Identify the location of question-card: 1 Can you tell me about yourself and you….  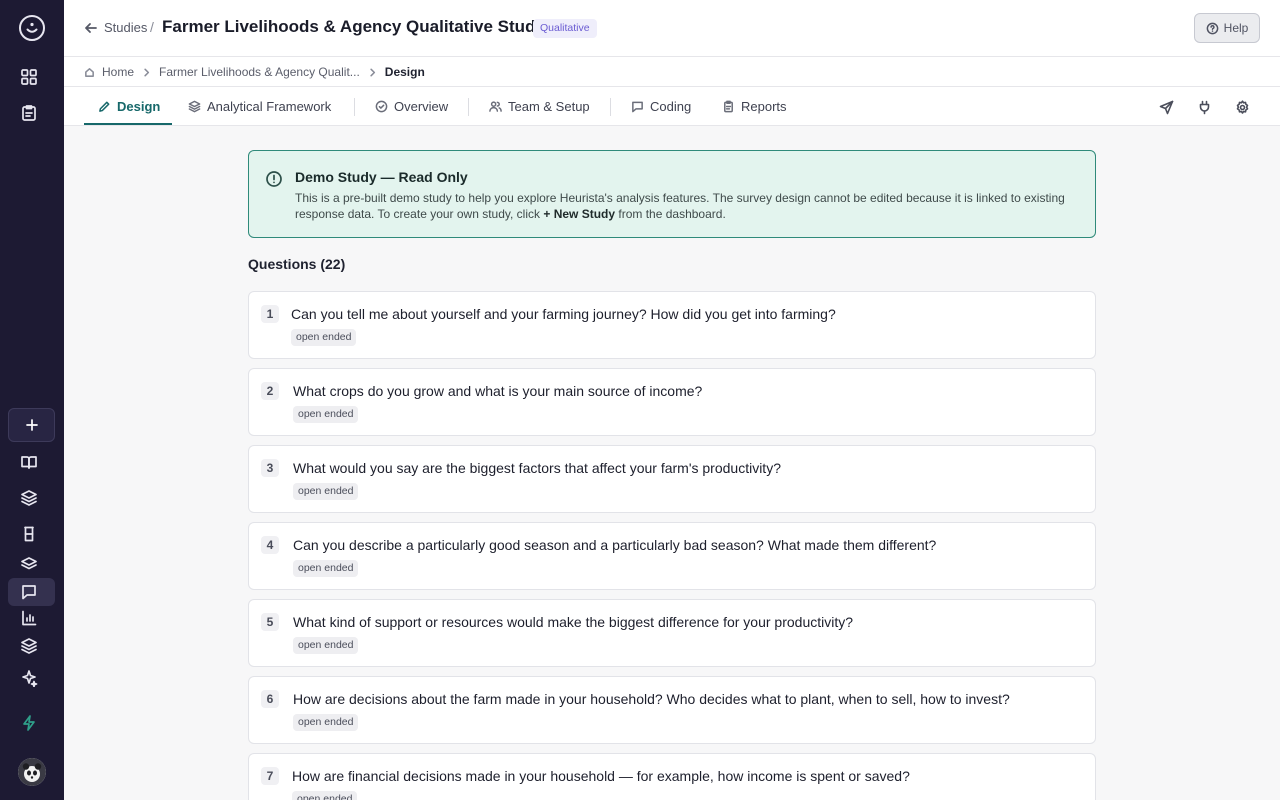
(672, 325).